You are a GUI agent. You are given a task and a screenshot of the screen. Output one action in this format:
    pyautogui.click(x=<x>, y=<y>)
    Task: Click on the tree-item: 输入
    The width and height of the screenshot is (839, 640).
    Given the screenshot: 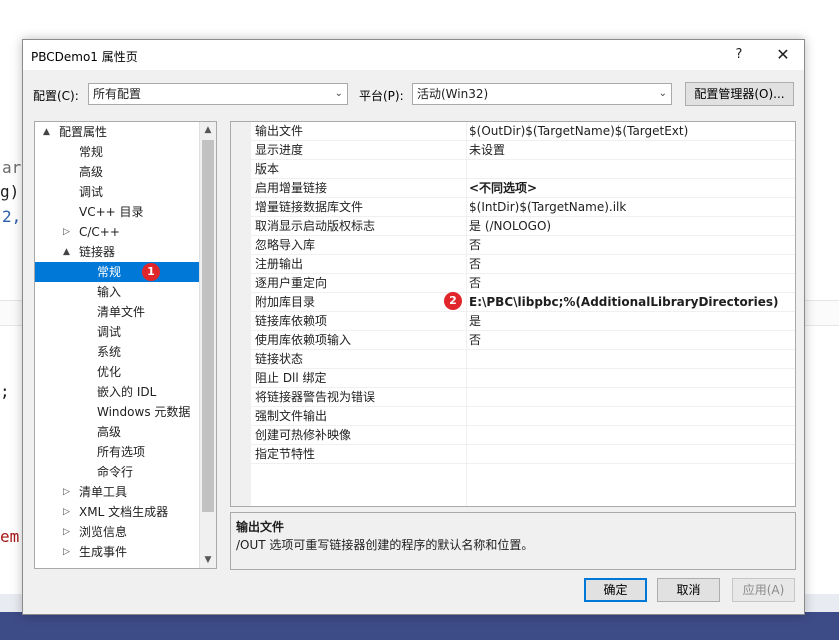 What is the action you would take?
    pyautogui.click(x=117, y=292)
    